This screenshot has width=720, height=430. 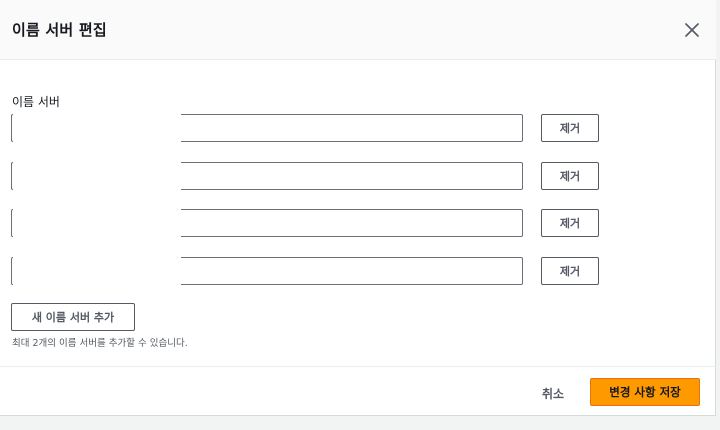 I want to click on nameservers-label: 이름 서버, so click(x=36, y=102).